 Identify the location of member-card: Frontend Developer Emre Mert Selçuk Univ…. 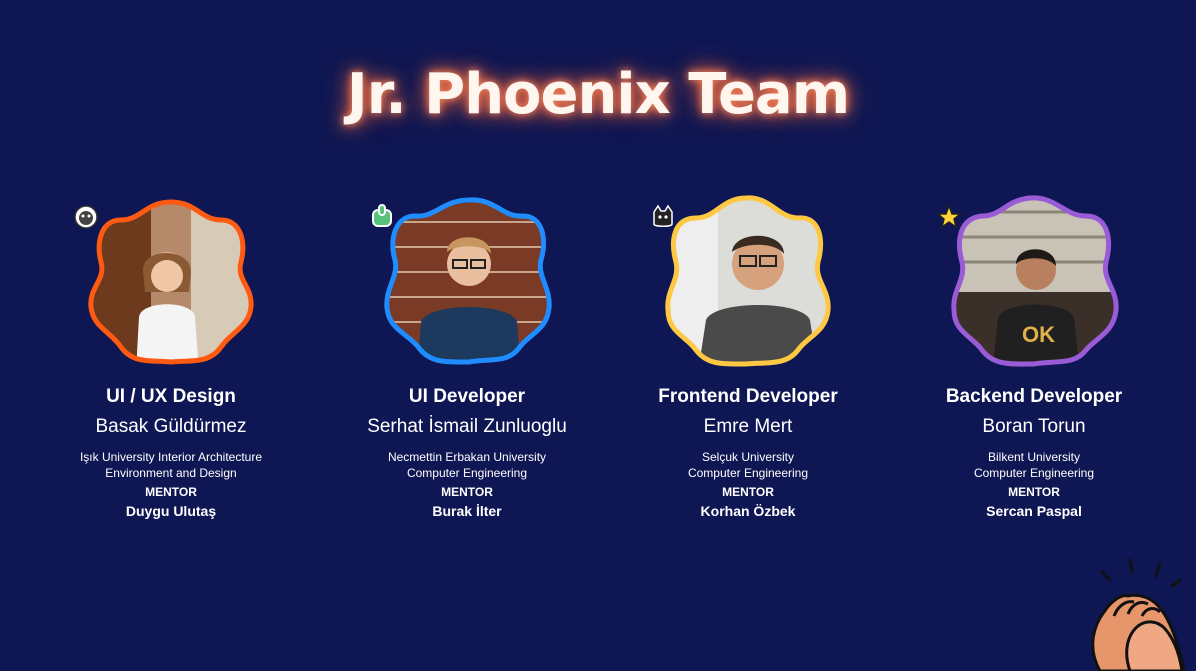
(748, 356).